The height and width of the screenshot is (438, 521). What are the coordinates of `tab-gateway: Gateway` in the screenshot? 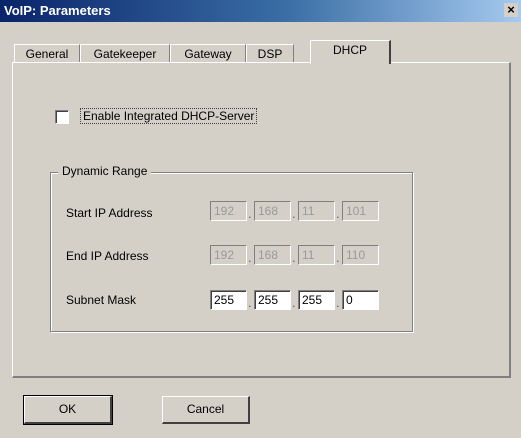 It's located at (208, 53).